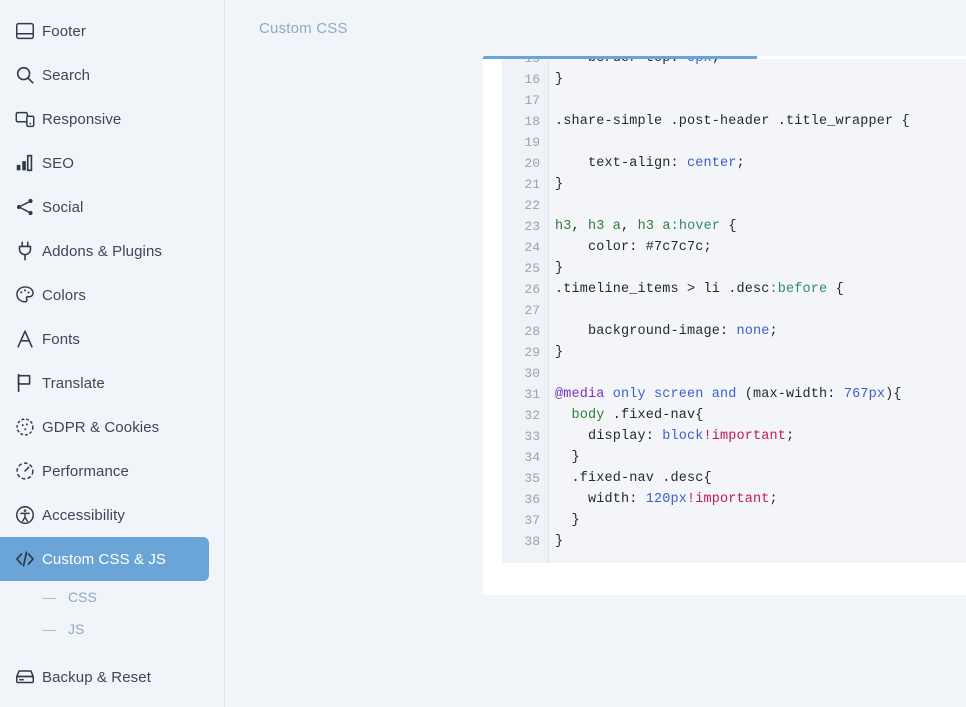 The width and height of the screenshot is (966, 707). What do you see at coordinates (104, 471) in the screenshot?
I see `sidebar-item-performance: Performance` at bounding box center [104, 471].